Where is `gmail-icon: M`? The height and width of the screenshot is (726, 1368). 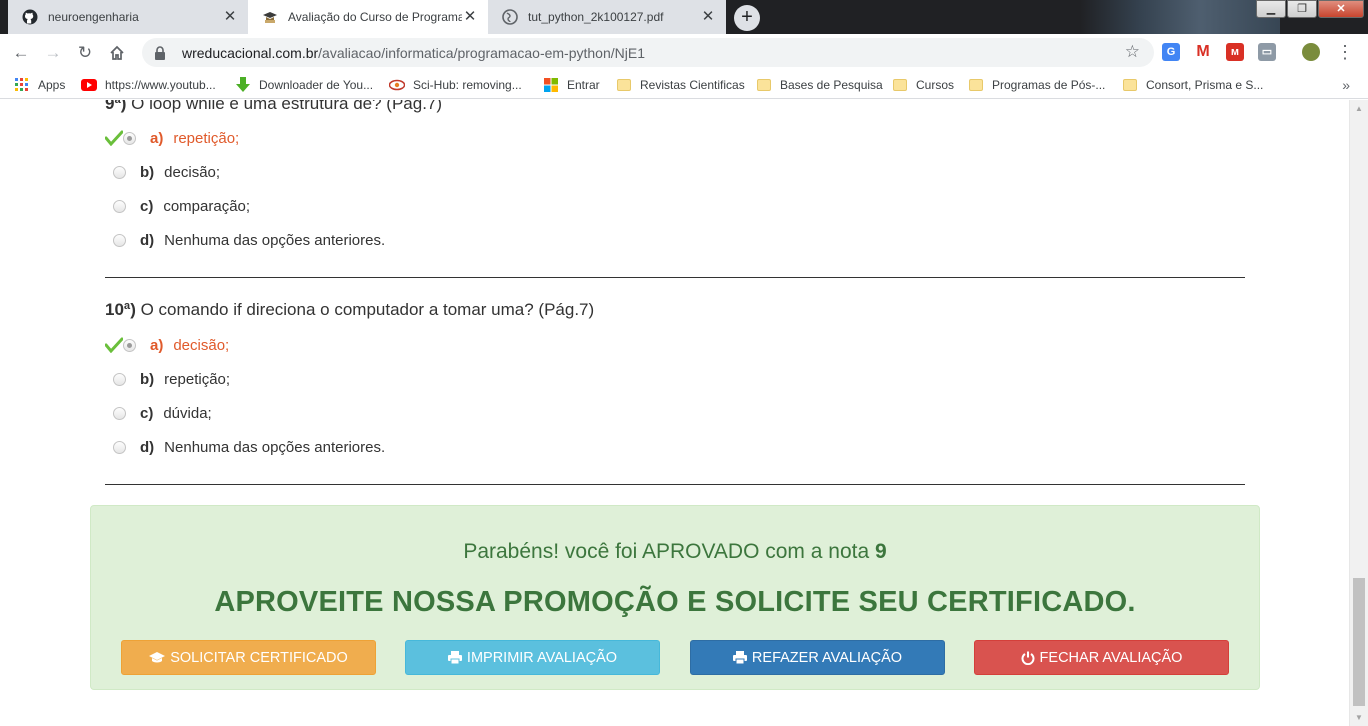
gmail-icon: M is located at coordinates (1203, 52).